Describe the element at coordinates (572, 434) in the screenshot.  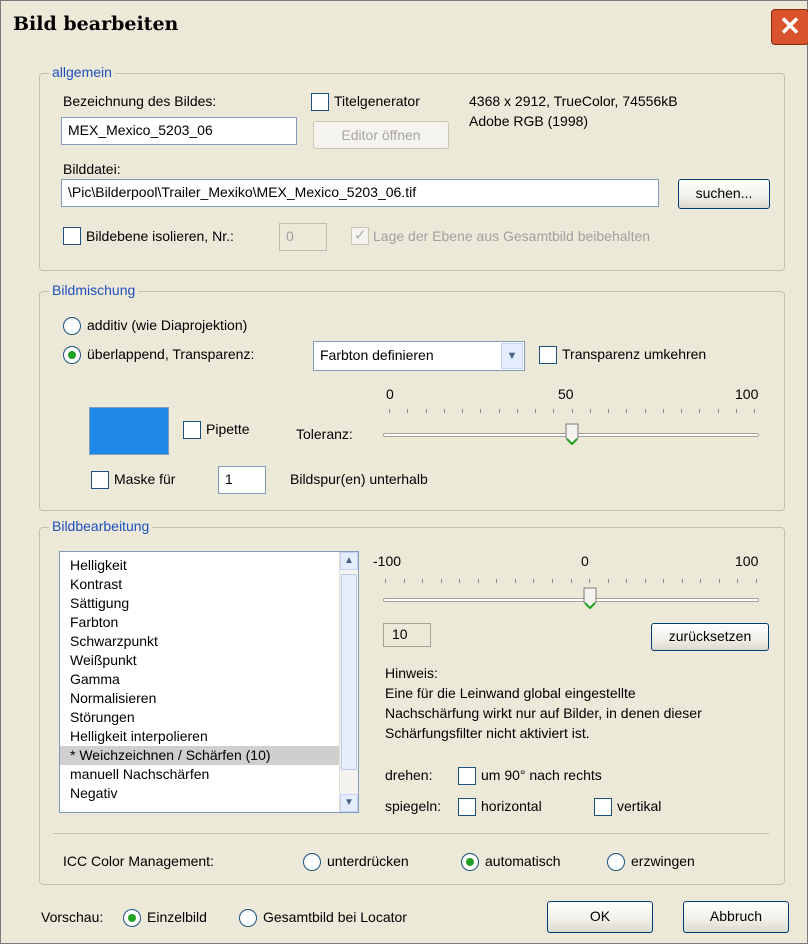
I see `tolerance-slider-thumb` at that location.